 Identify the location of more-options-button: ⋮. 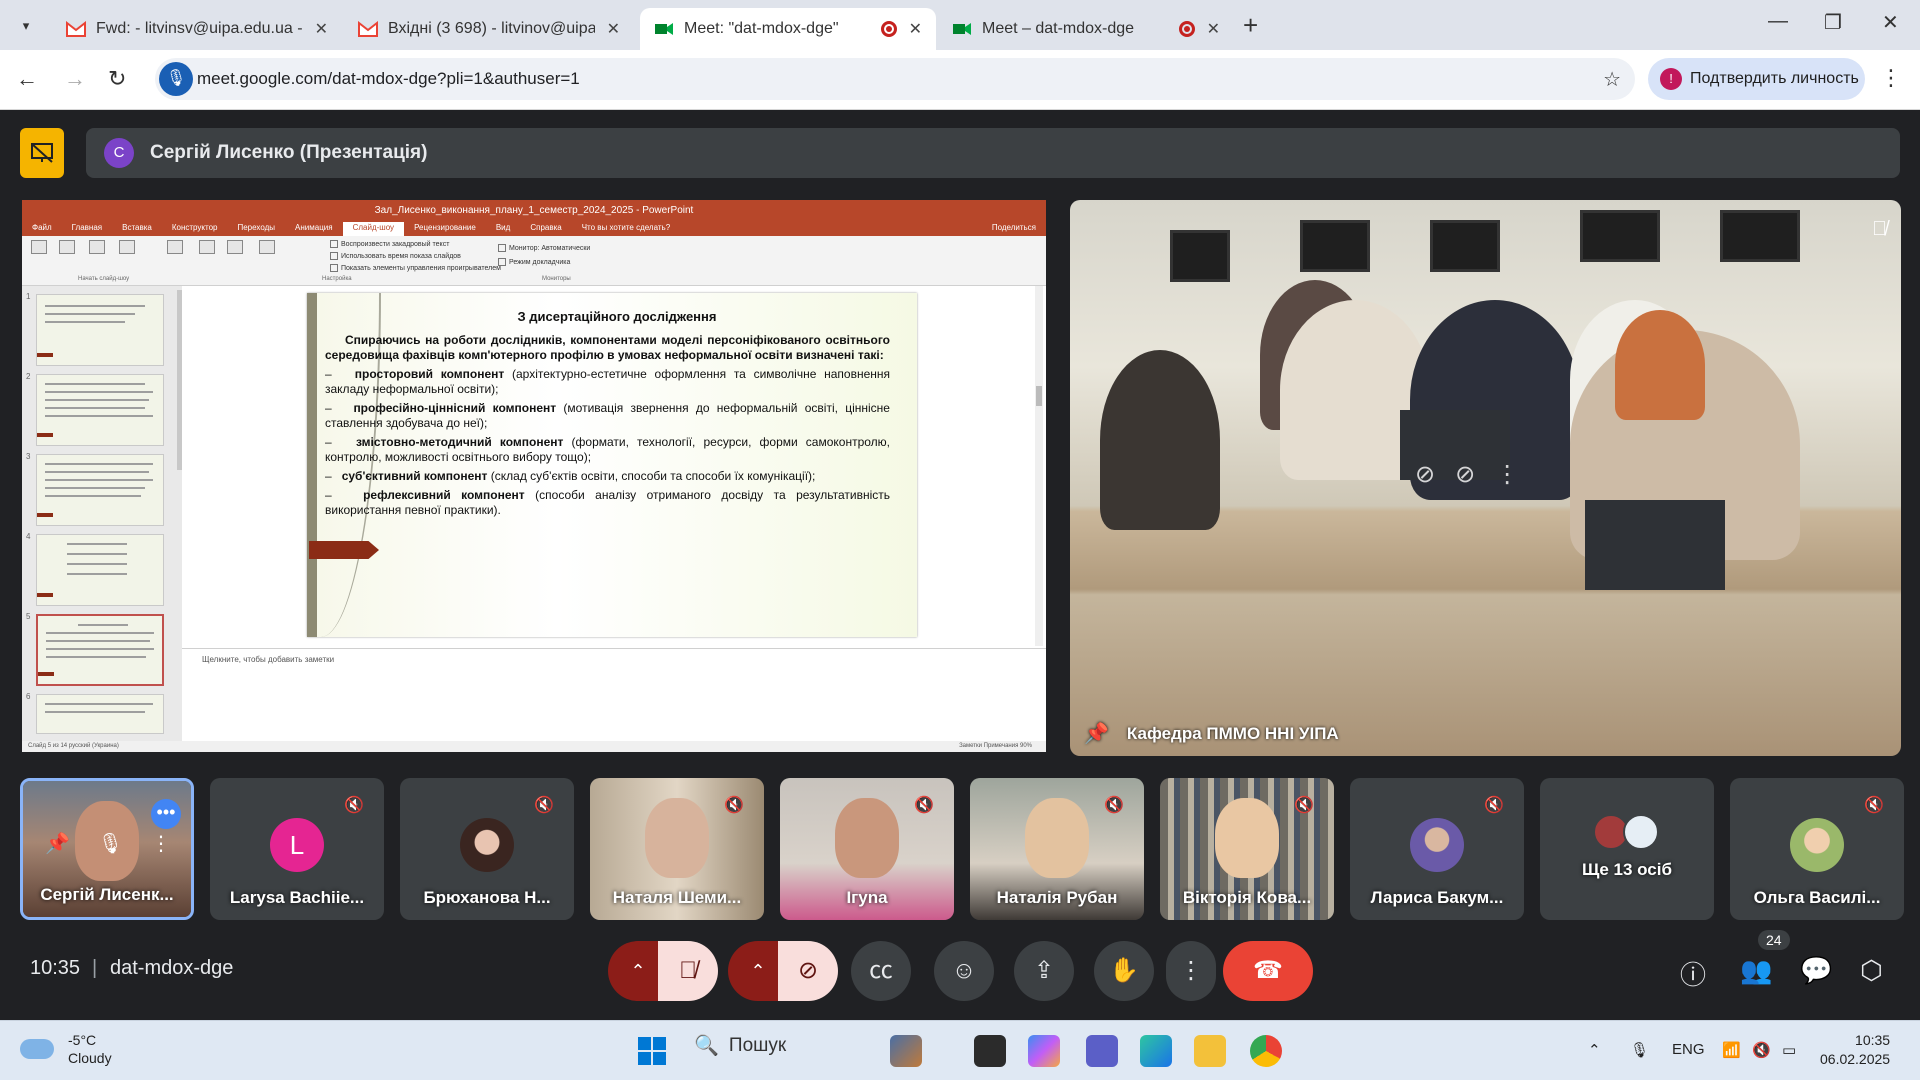
(1191, 971).